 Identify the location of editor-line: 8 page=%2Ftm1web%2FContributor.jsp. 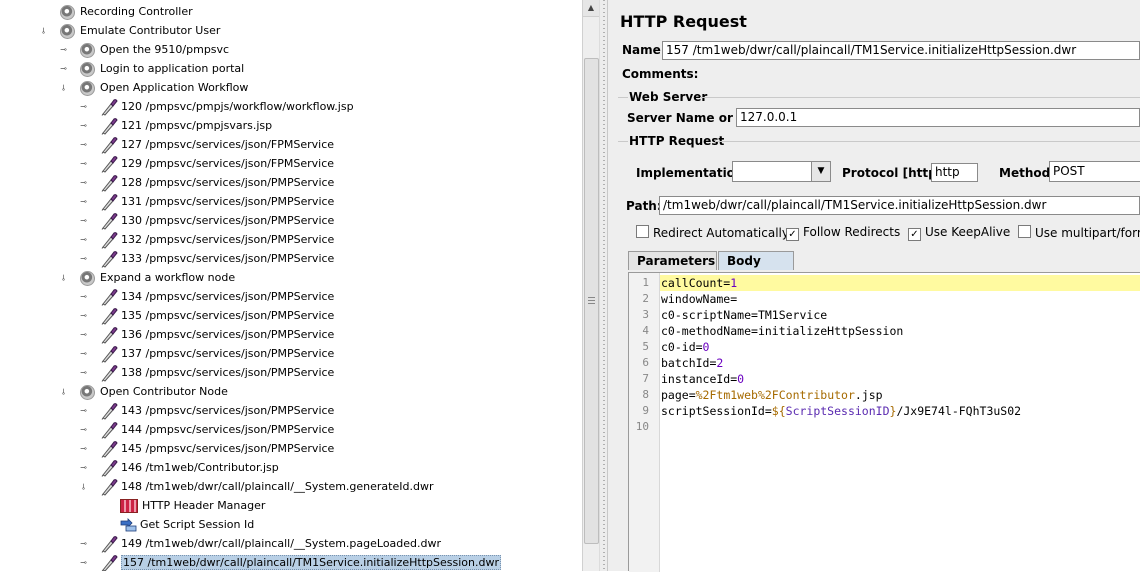
(884, 395).